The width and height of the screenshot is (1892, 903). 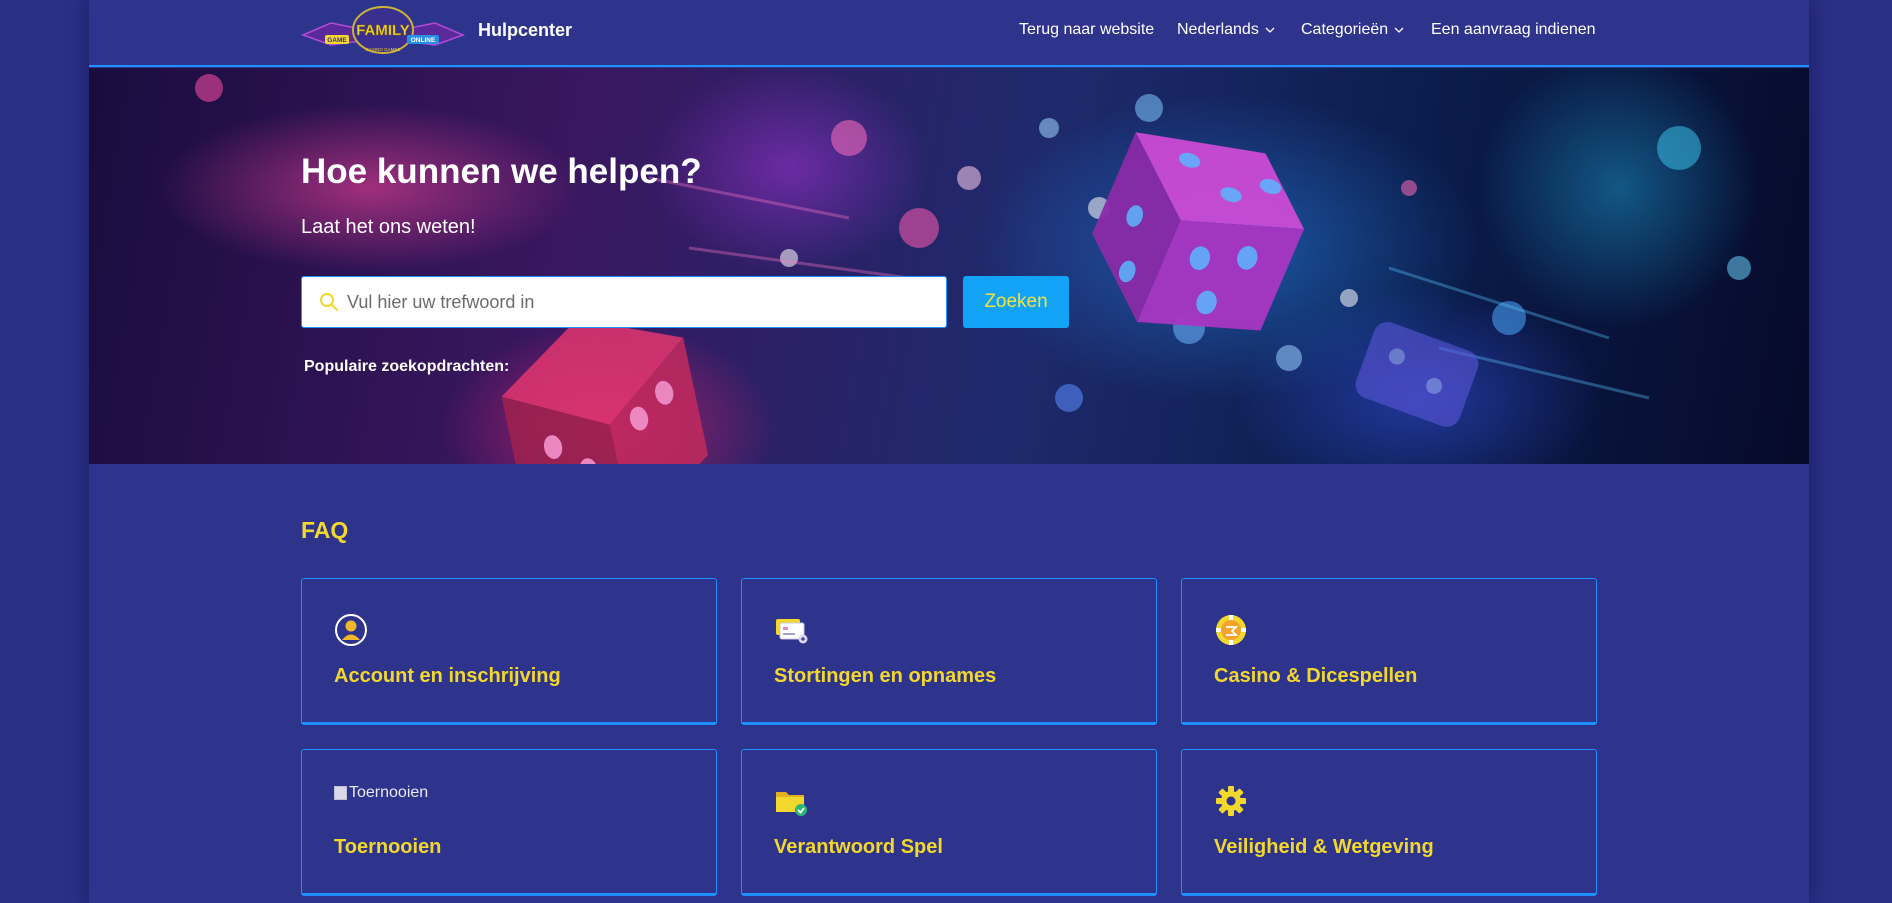 I want to click on popular-searches-label: Populaire zoekopdrachten:, so click(x=407, y=366).